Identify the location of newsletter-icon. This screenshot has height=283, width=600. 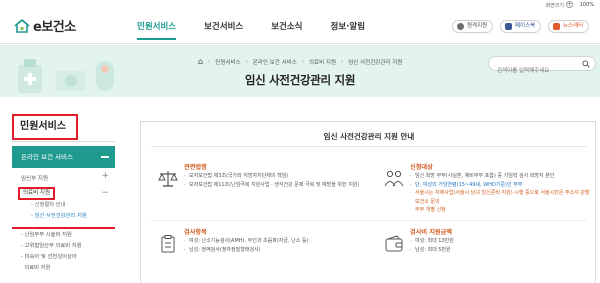
(556, 26).